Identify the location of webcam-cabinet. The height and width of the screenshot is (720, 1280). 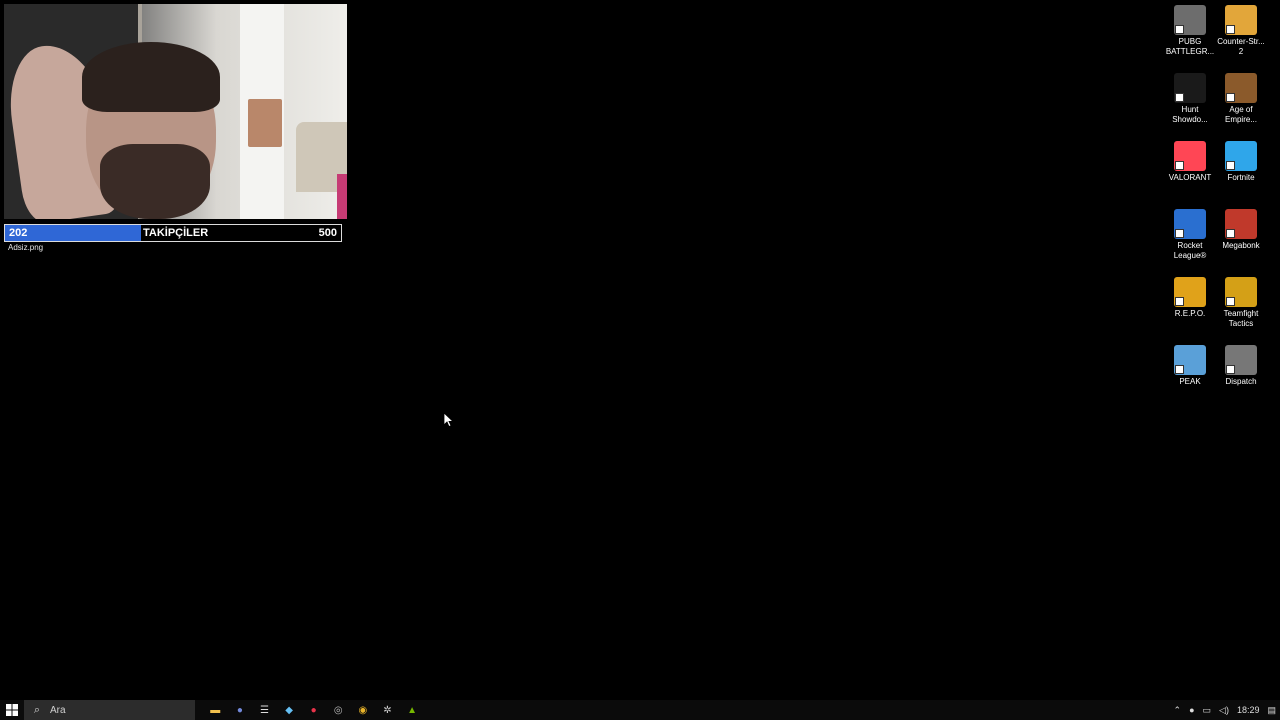
(265, 123).